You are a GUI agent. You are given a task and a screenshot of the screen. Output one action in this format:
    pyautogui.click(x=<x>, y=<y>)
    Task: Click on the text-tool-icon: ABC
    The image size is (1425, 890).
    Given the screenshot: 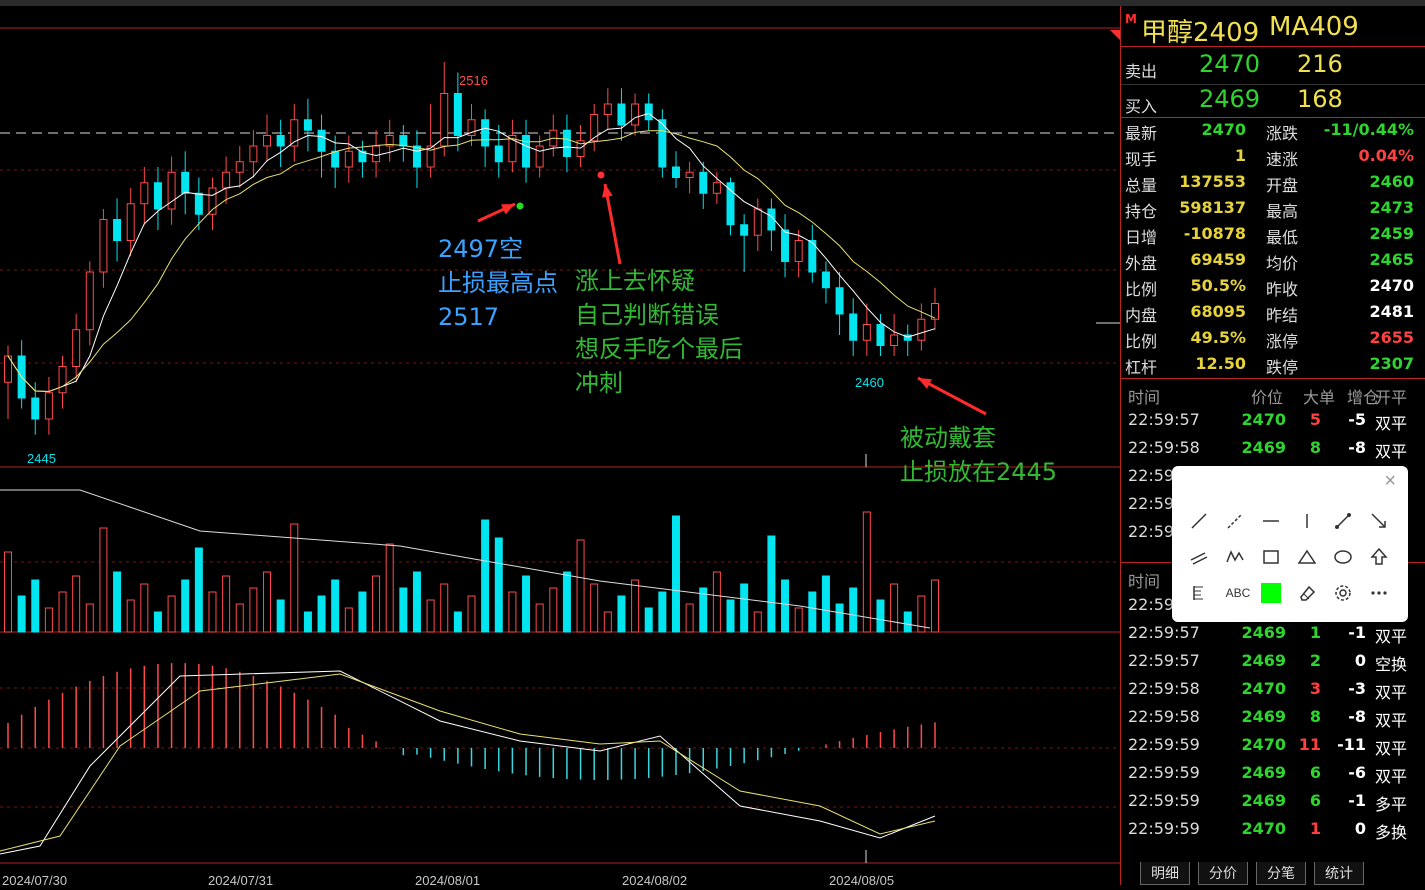 What is the action you would take?
    pyautogui.click(x=1238, y=593)
    